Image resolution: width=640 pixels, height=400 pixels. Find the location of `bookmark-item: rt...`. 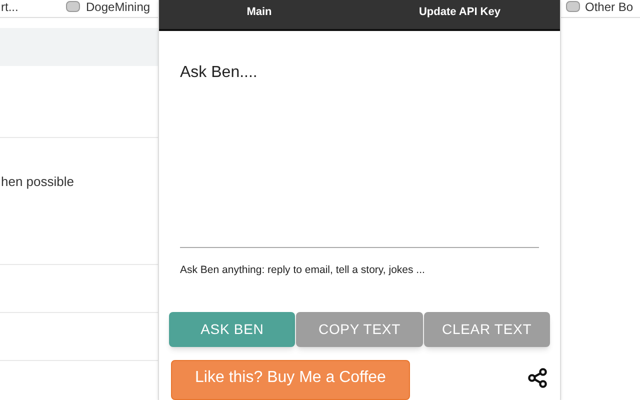

bookmark-item: rt... is located at coordinates (9, 7).